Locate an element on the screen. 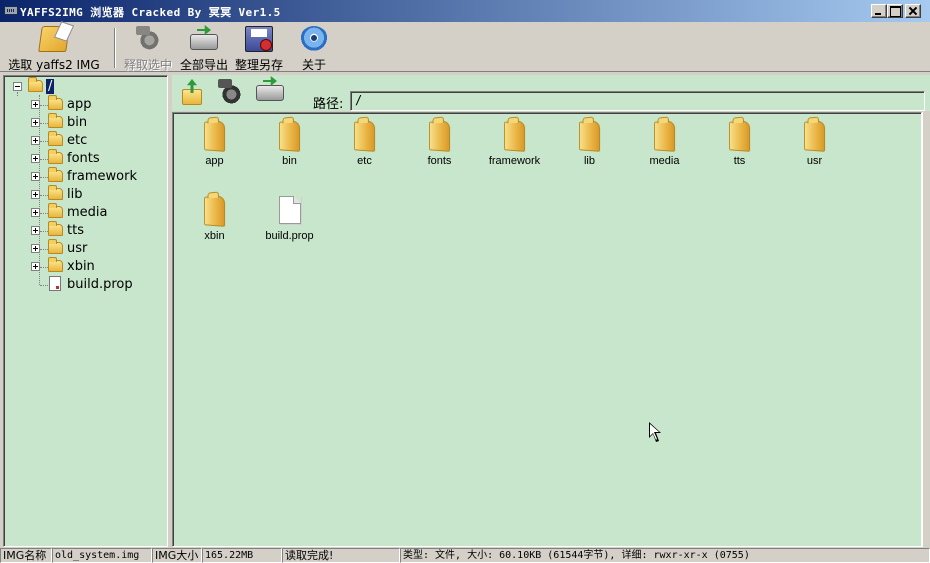 This screenshot has width=930, height=563. tree-item-label: fonts is located at coordinates (83, 158).